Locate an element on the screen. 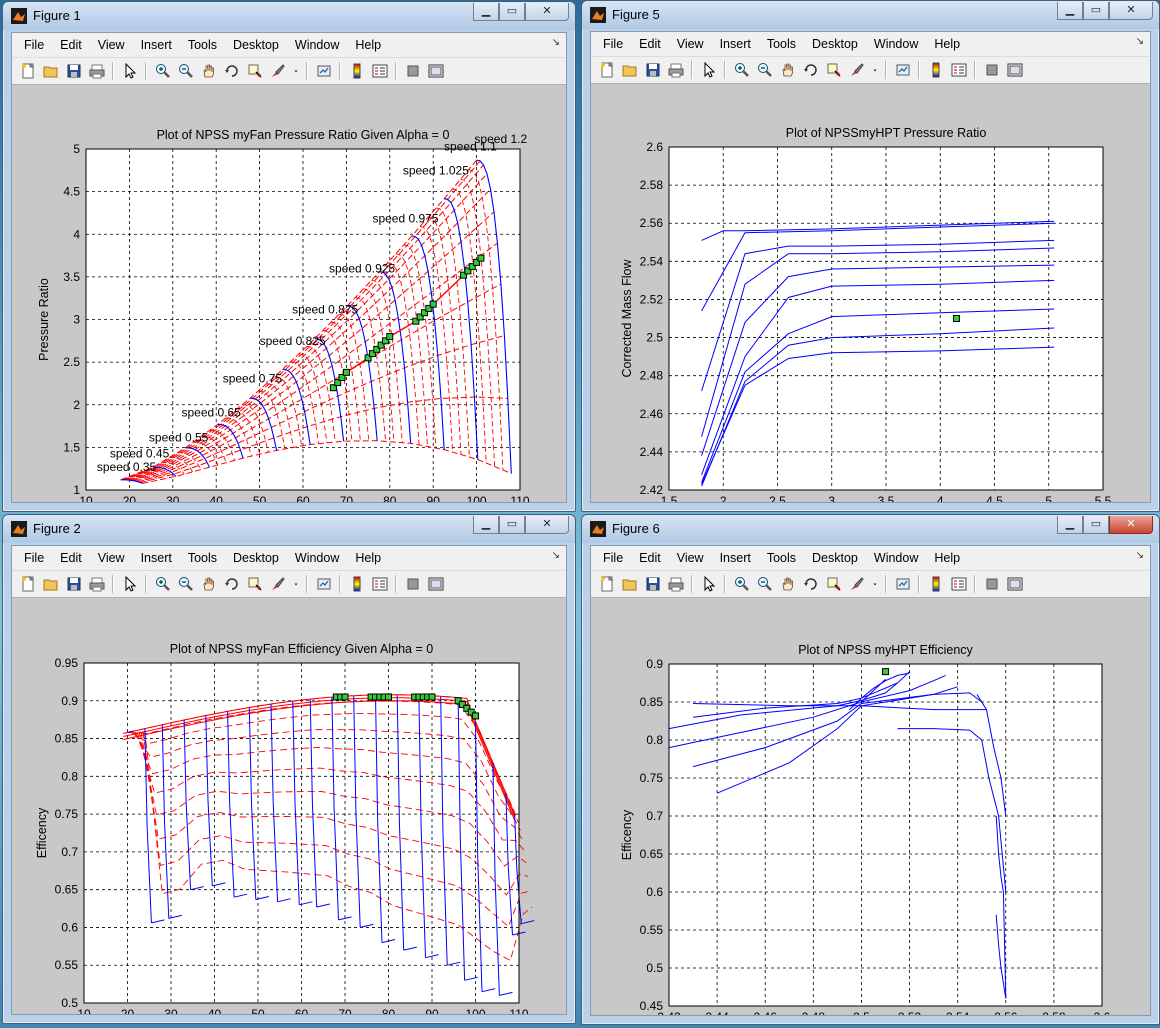  title-bar: Figure 1 ▁ ▭ ✕ is located at coordinates (289, 16).